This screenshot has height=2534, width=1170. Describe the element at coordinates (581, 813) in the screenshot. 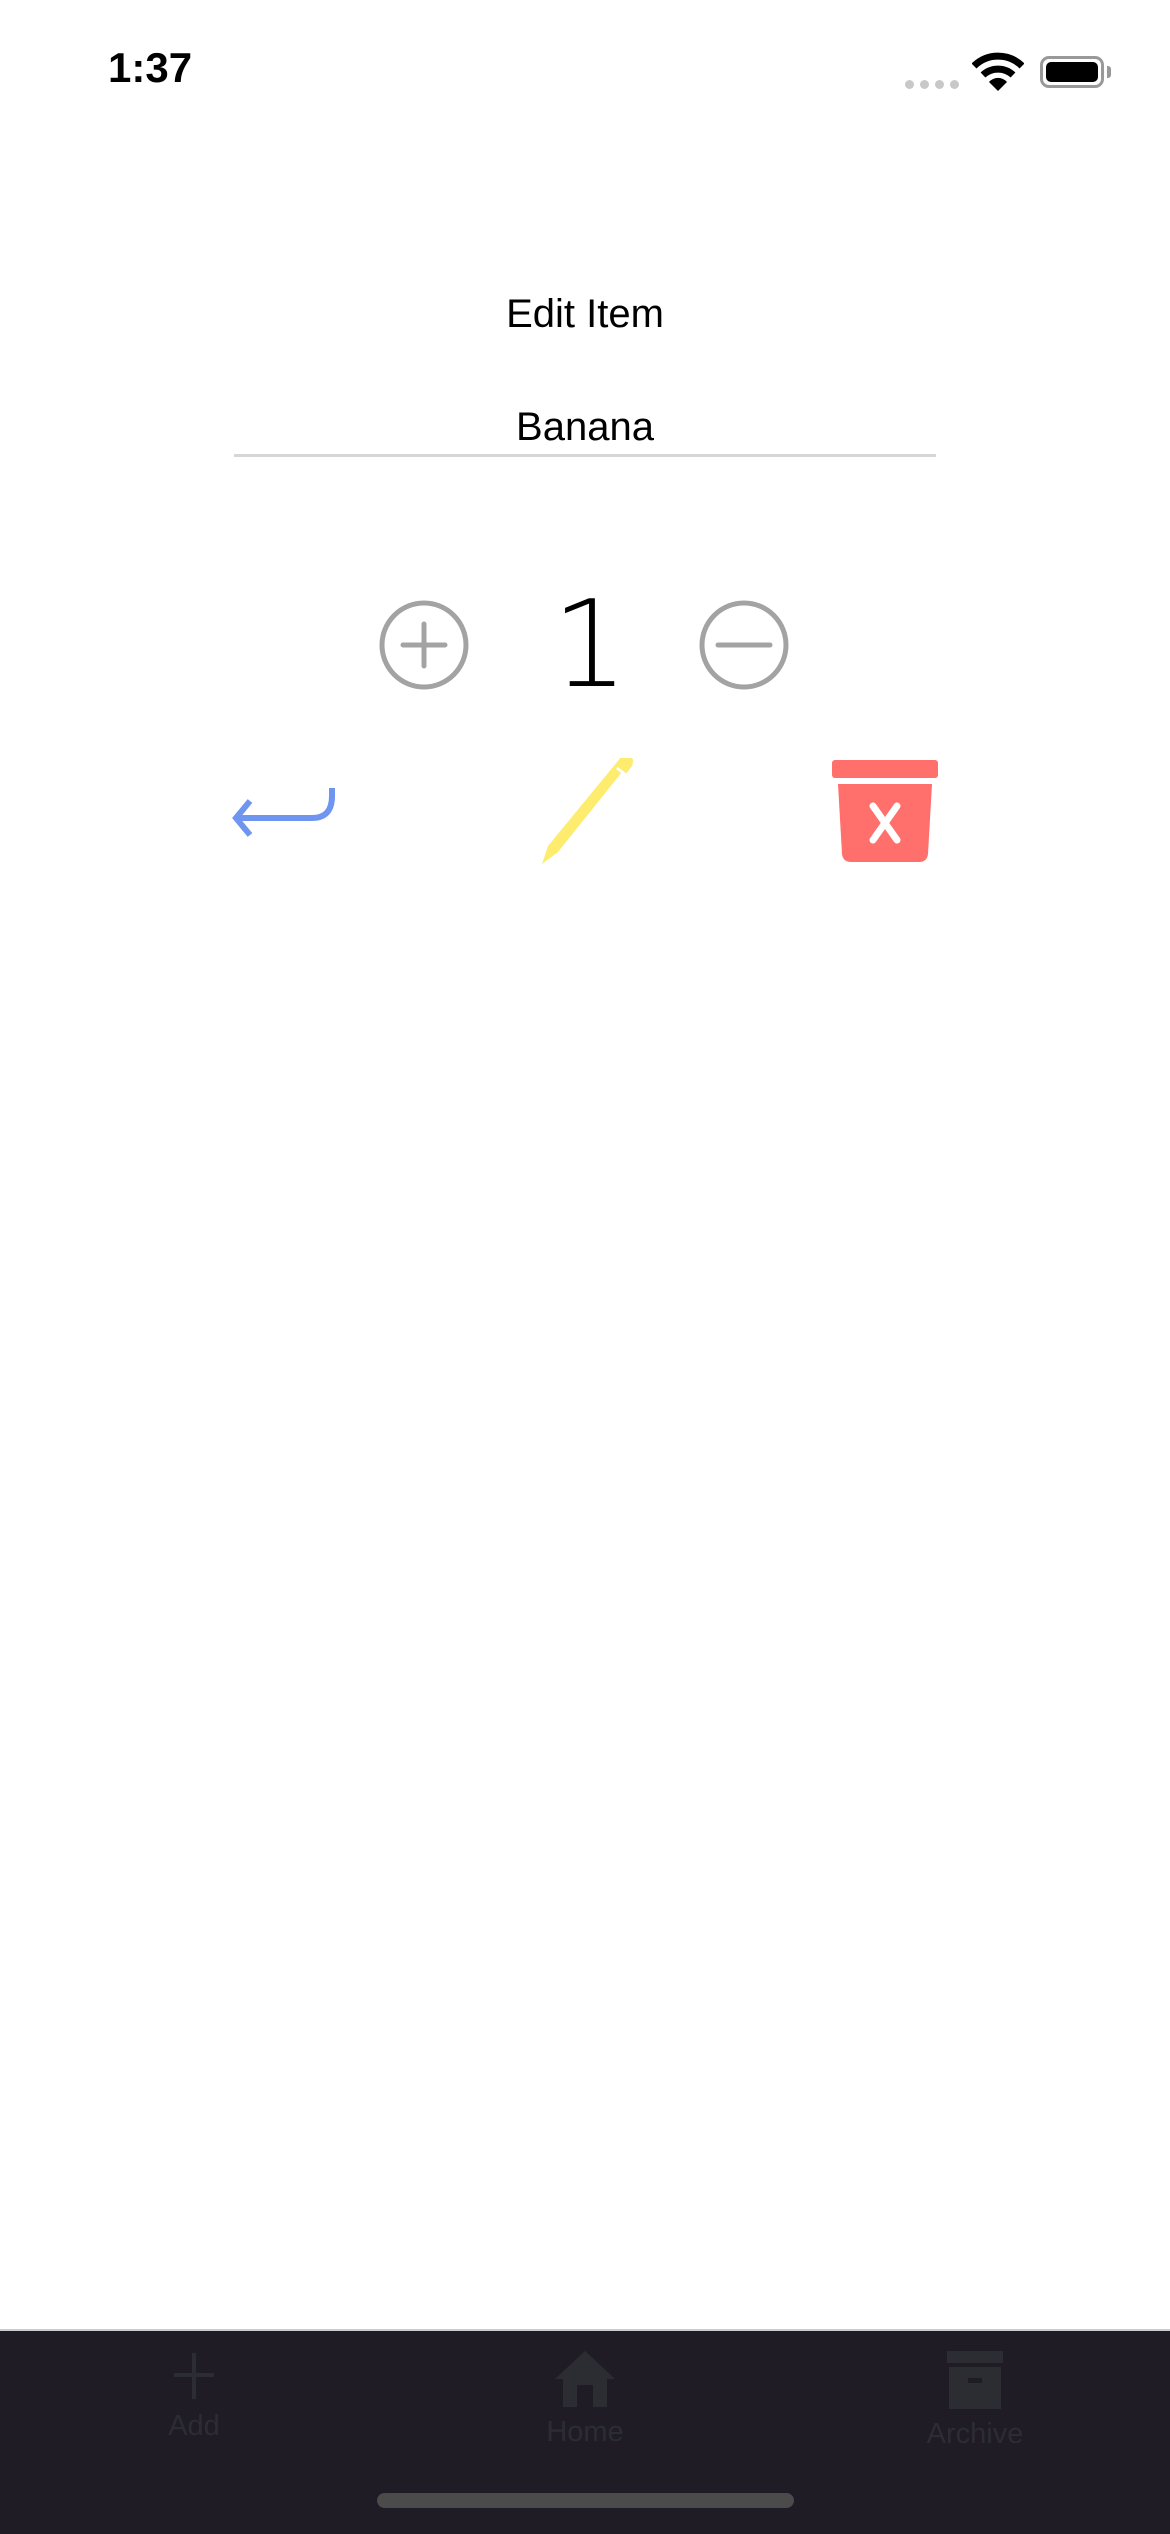

I see `pencil-icon` at that location.